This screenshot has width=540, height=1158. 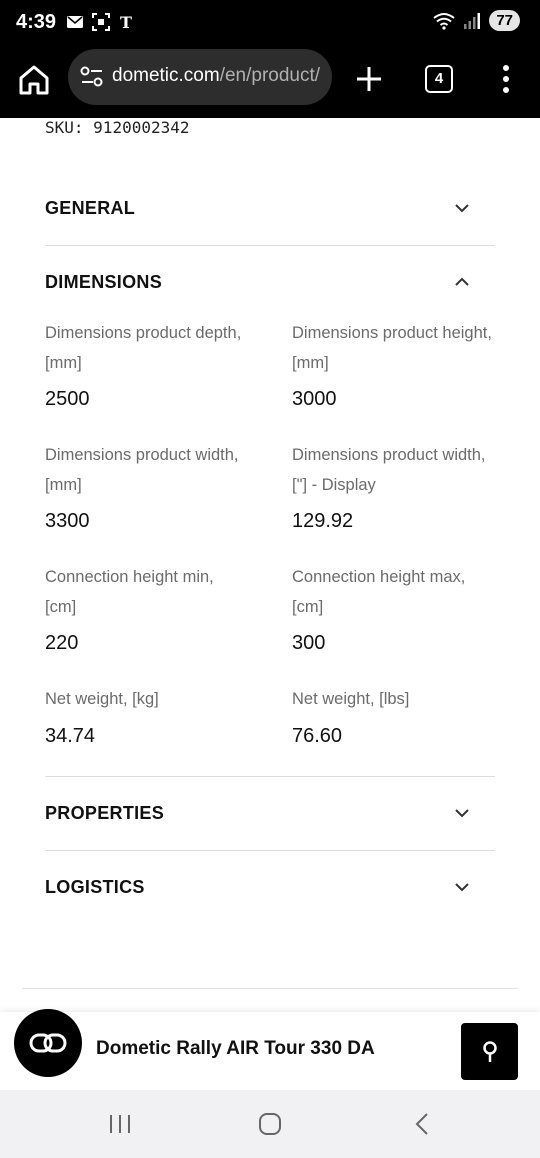 I want to click on spec-label: Net weight, [kg], so click(x=102, y=699).